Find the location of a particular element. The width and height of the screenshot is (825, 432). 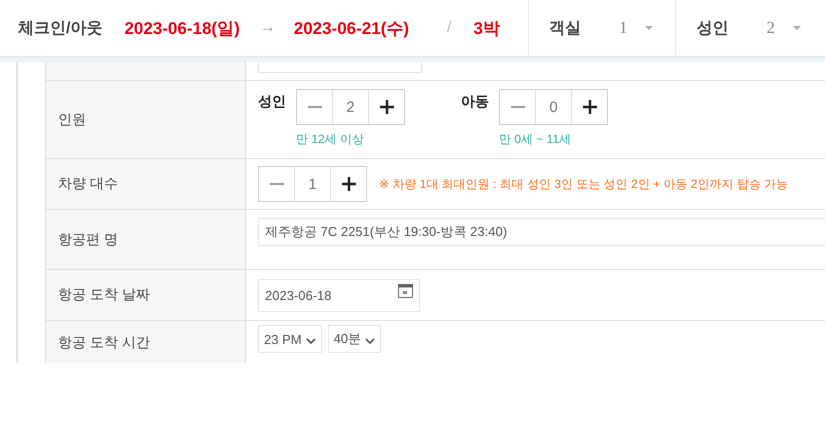

count-value: 1 is located at coordinates (312, 184).